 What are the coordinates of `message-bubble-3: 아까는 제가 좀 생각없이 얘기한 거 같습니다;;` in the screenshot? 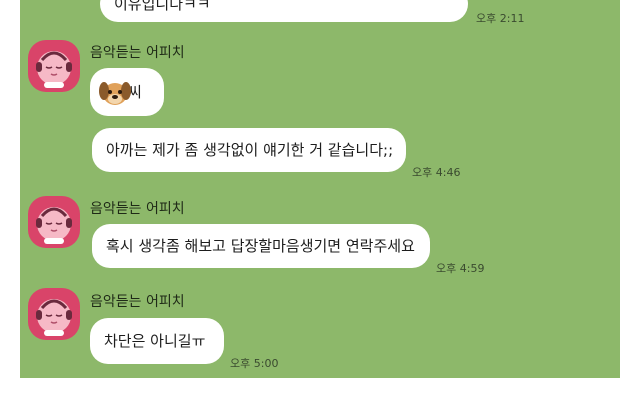 It's located at (249, 150).